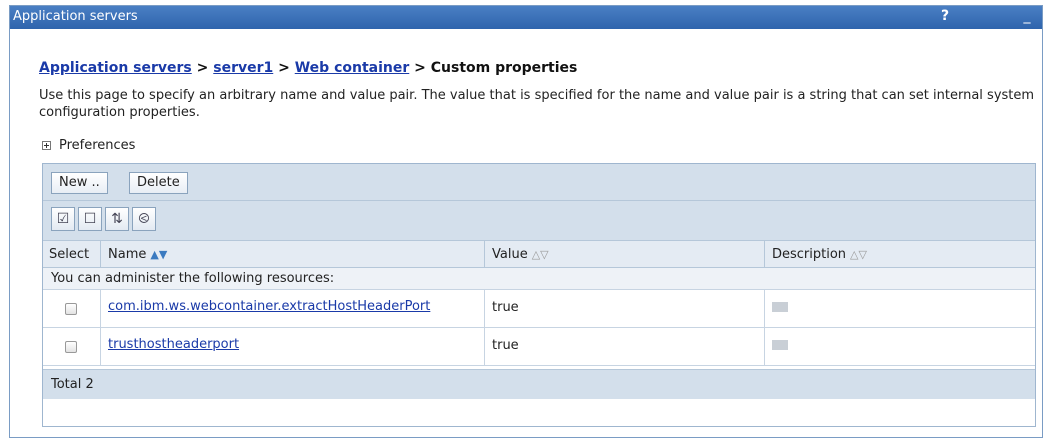 The height and width of the screenshot is (444, 1046). Describe the element at coordinates (539, 221) in the screenshot. I see `icon-toolbar: ☑ ☐ ⇅ ⧀` at that location.